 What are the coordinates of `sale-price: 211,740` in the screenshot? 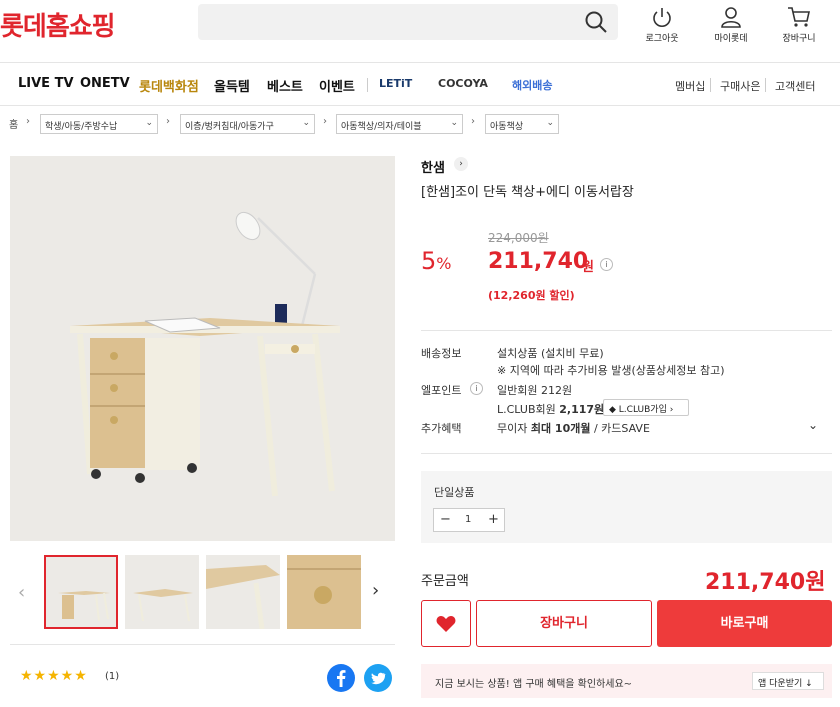 It's located at (538, 261).